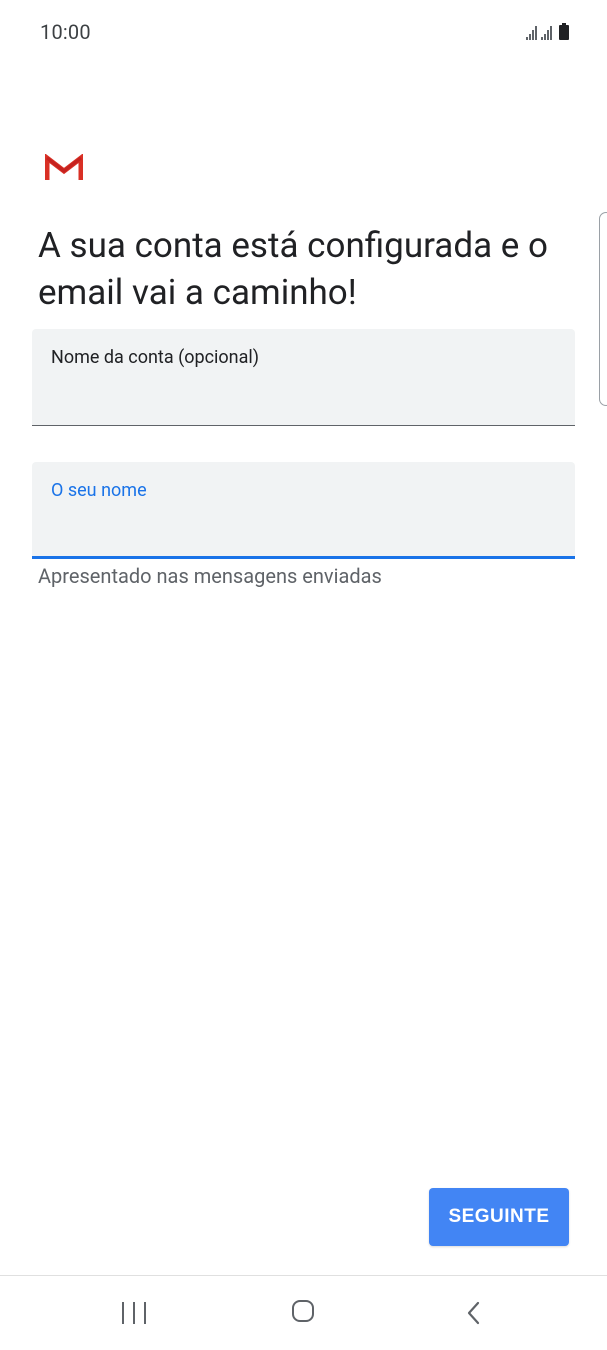 This screenshot has height=1350, width=607. I want to click on recents-icon, so click(134, 1313).